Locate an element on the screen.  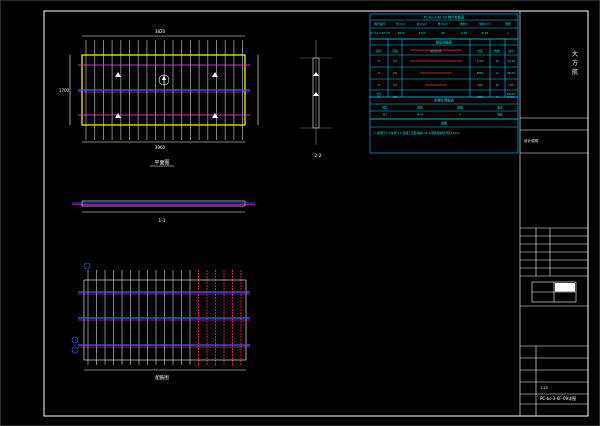
plan-dim-top: 3820 is located at coordinates (160, 31).